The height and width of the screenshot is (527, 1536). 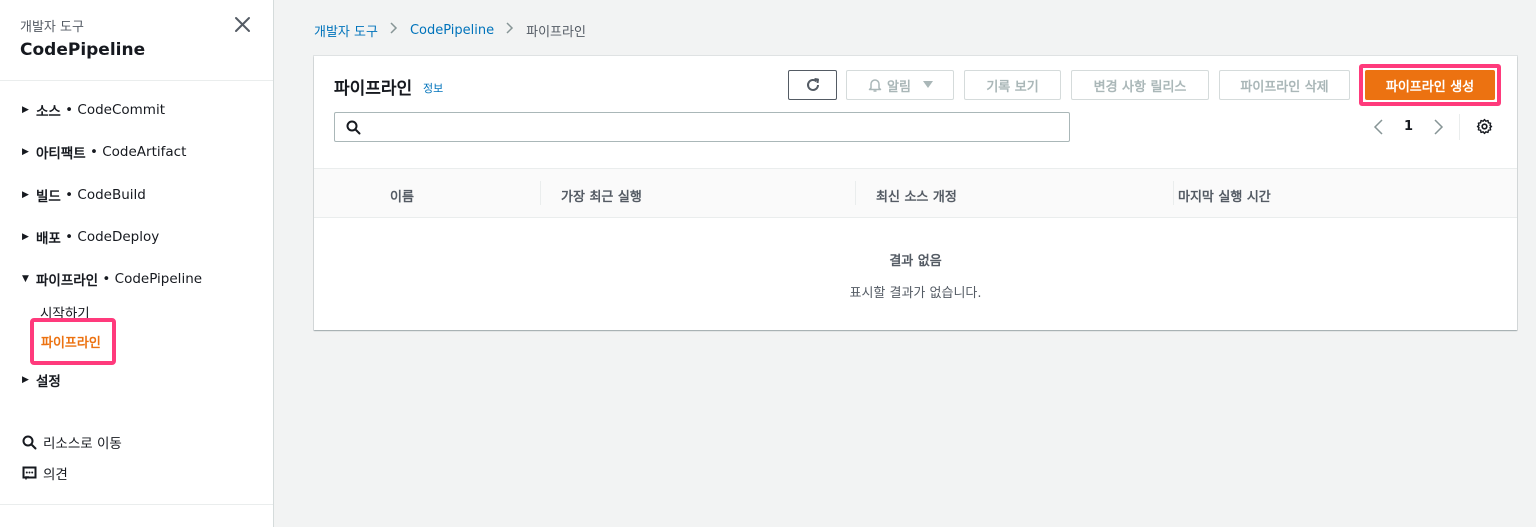 What do you see at coordinates (61, 154) in the screenshot?
I see `sidebar-item-label: 아티팩트` at bounding box center [61, 154].